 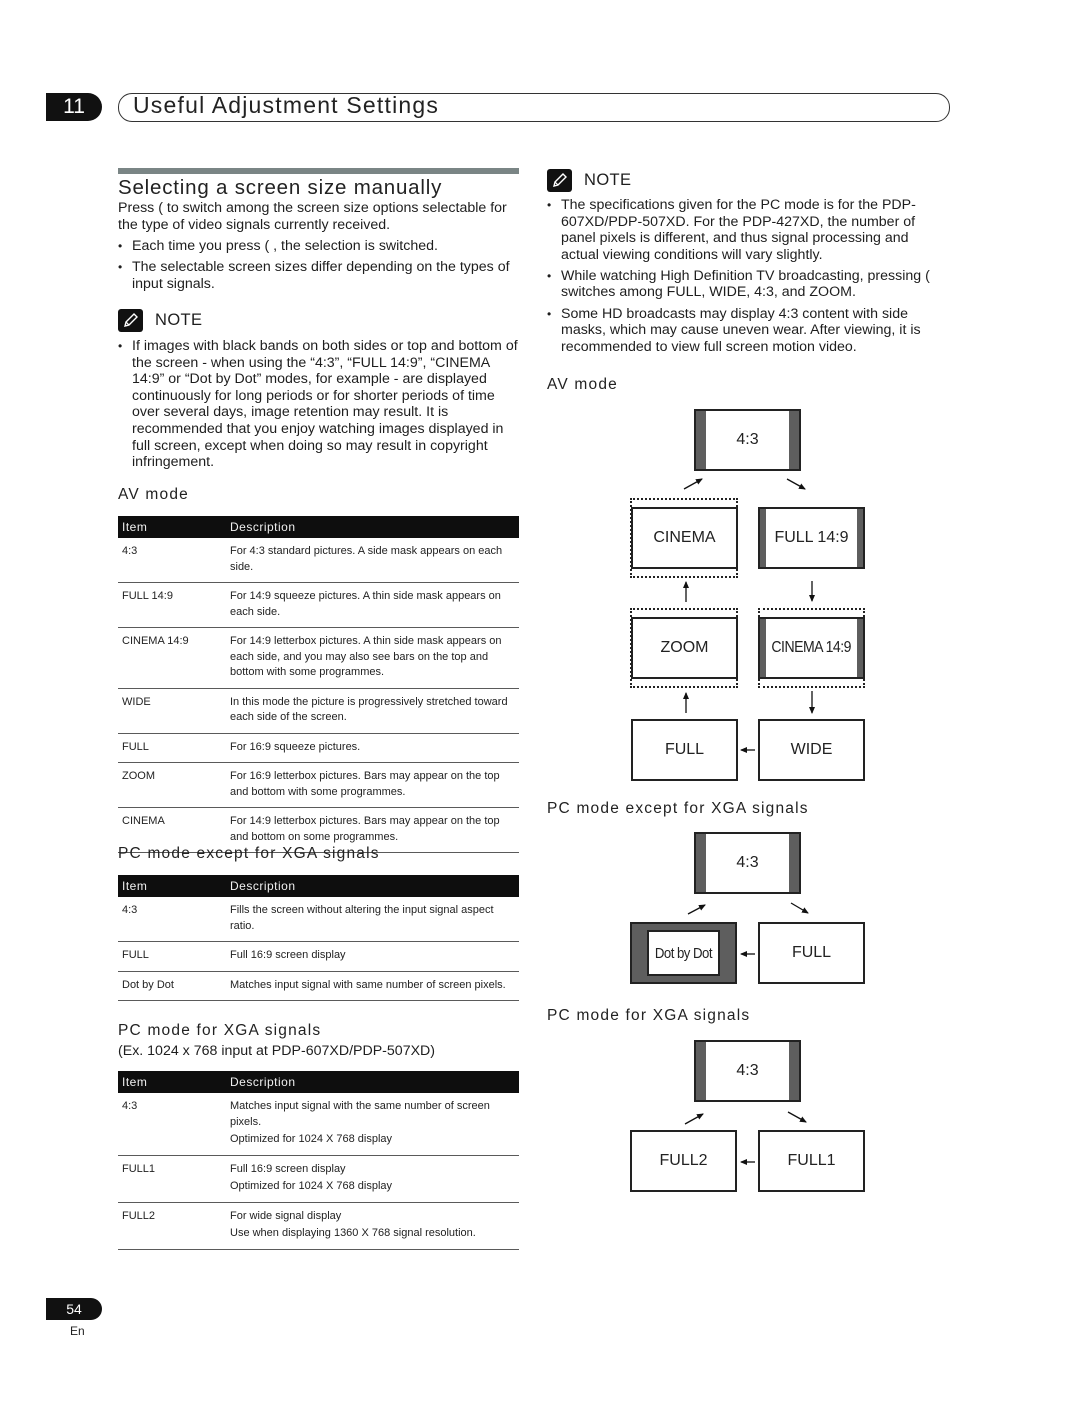 I want to click on dot-by-dot-inner: Dot by Dot, so click(x=683, y=953).